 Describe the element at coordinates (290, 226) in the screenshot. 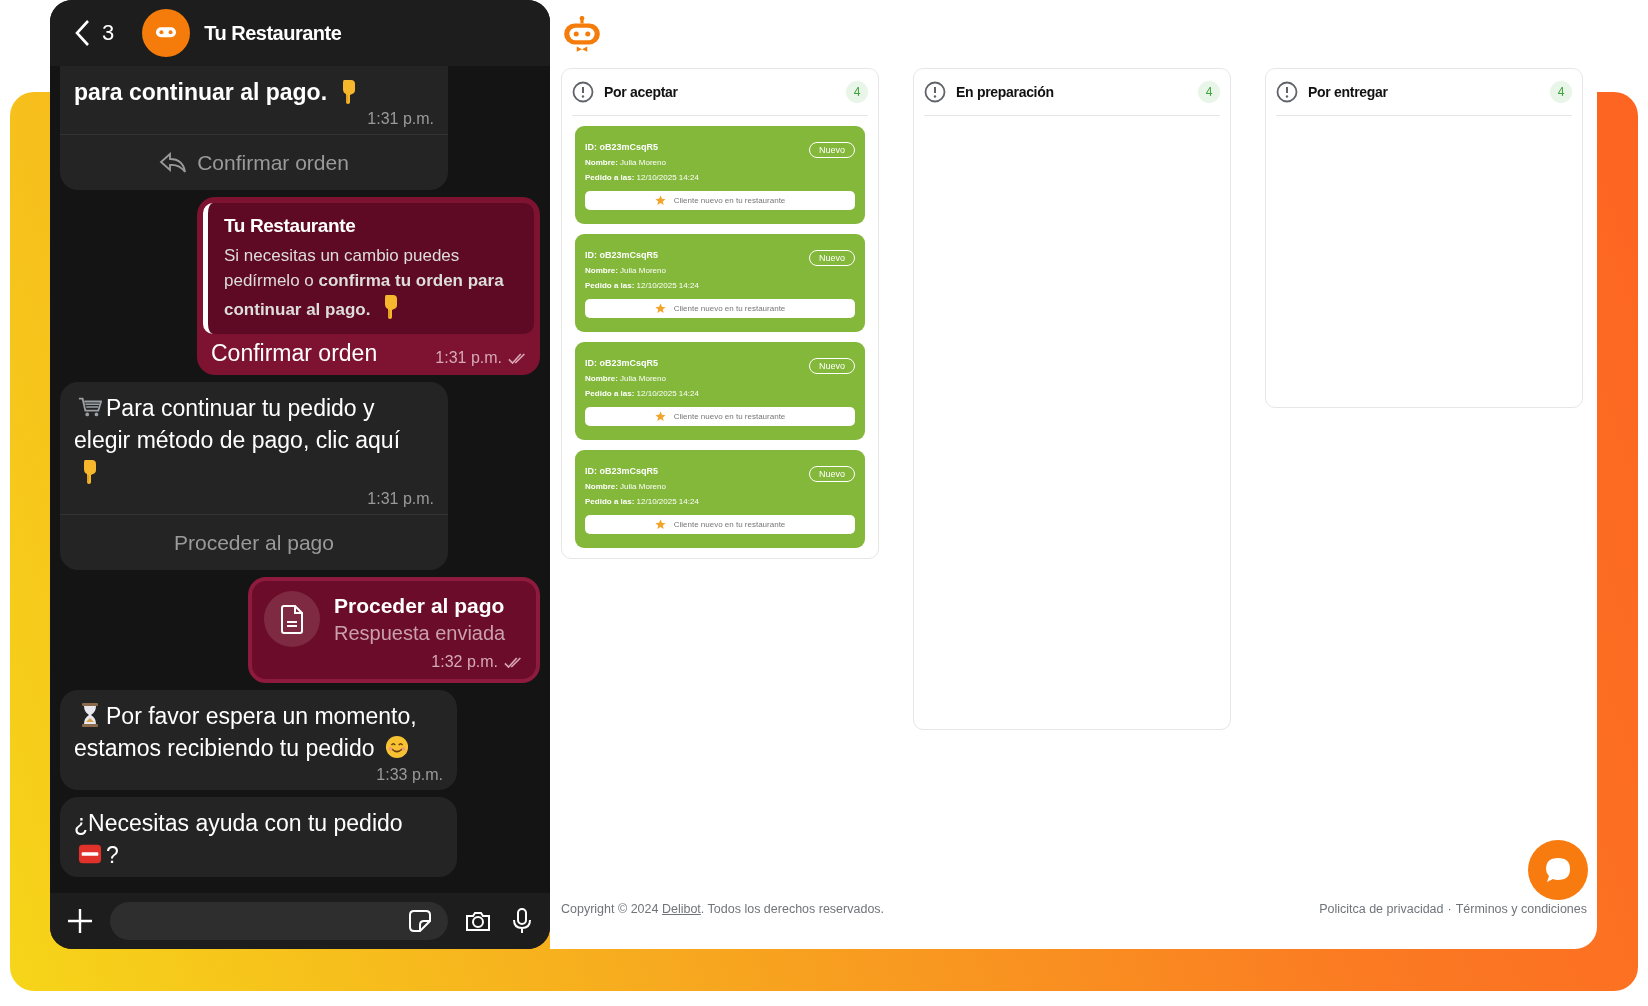

I see `quote-sender: Tu Restaurante` at that location.